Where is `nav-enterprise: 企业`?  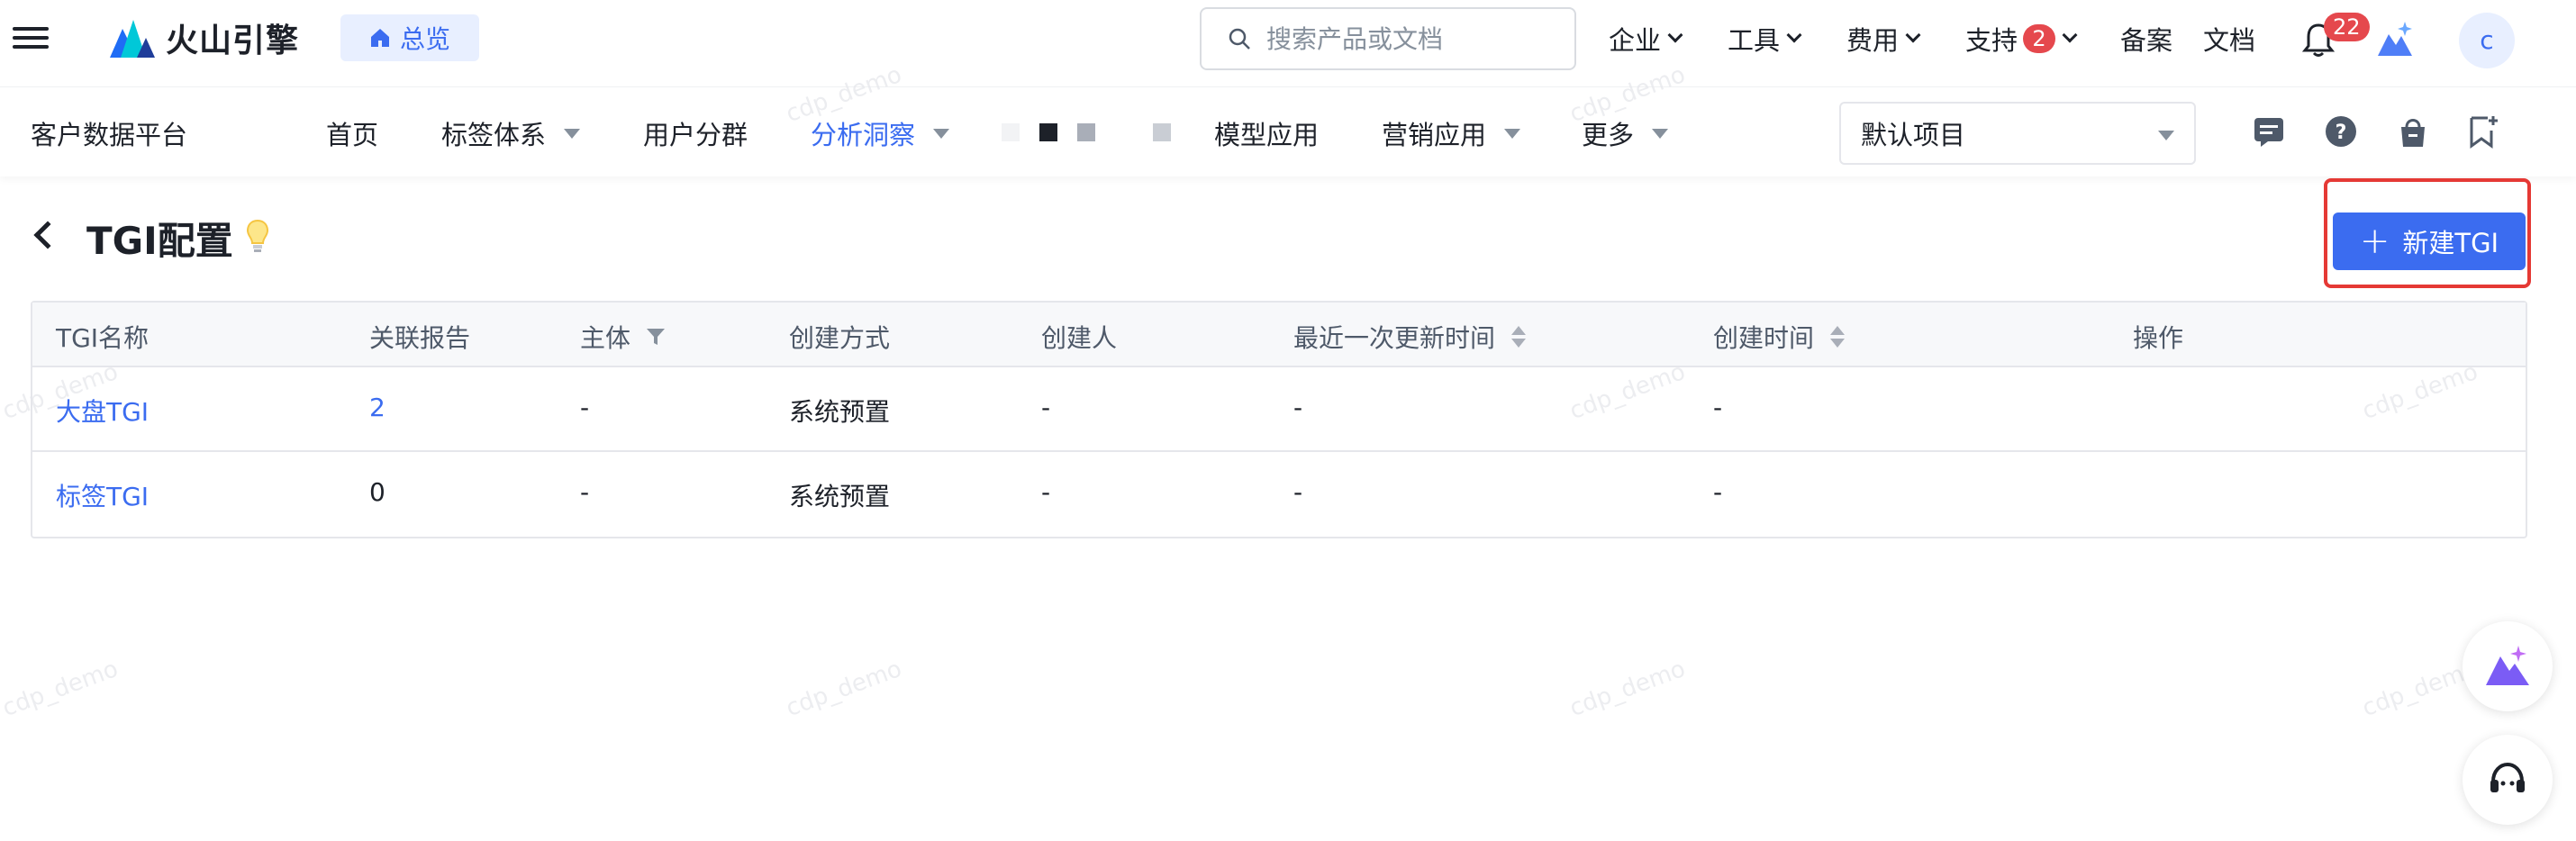
nav-enterprise: 企业 is located at coordinates (1646, 38).